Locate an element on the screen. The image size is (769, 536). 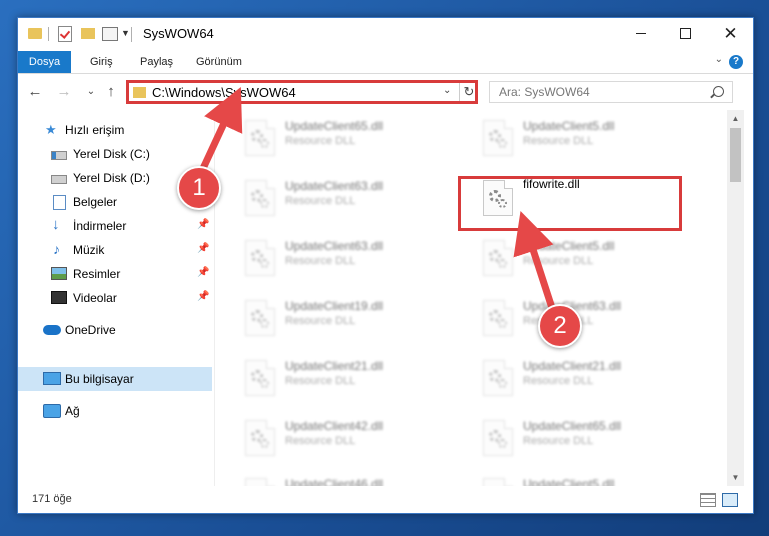
up-arrow-icon: ↑ is located at coordinates (111, 91).